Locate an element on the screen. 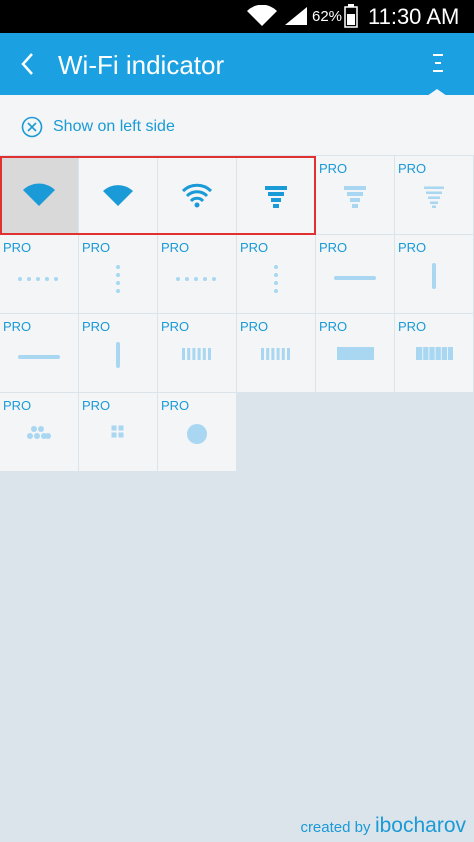  stacked-bars-outline-icon is located at coordinates (355, 197).